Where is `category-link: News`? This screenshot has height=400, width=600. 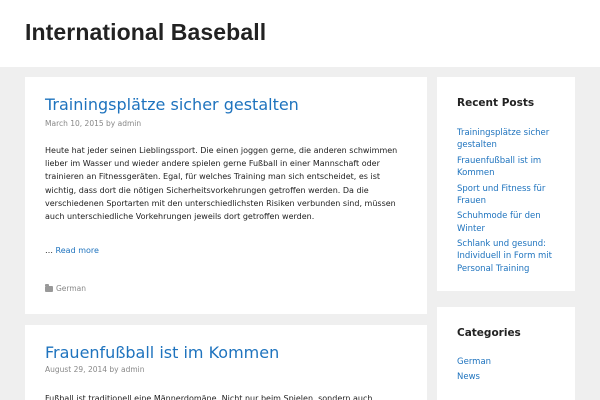 category-link: News is located at coordinates (468, 377).